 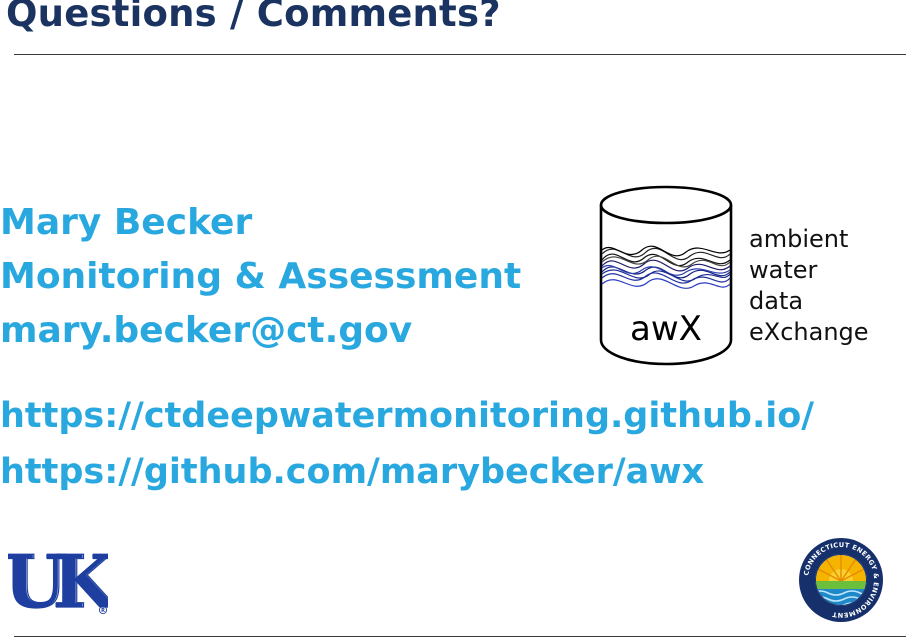 What do you see at coordinates (260, 331) in the screenshot?
I see `contact-email: mary.becker@ct.gov` at bounding box center [260, 331].